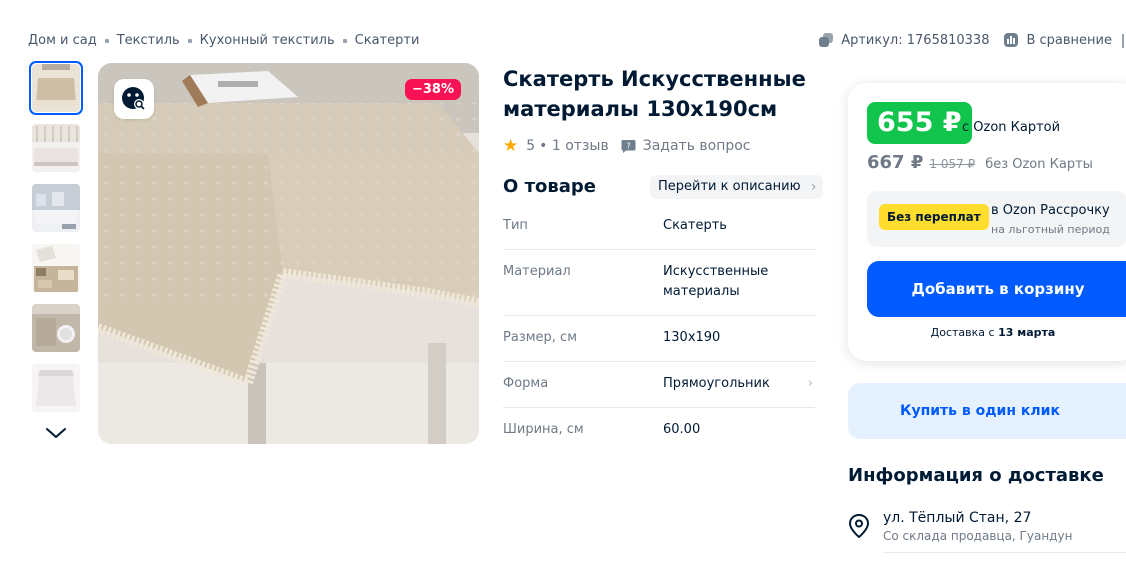  Describe the element at coordinates (62, 40) in the screenshot. I see `breadcrumb-item-home-garden: Дом и сад` at that location.